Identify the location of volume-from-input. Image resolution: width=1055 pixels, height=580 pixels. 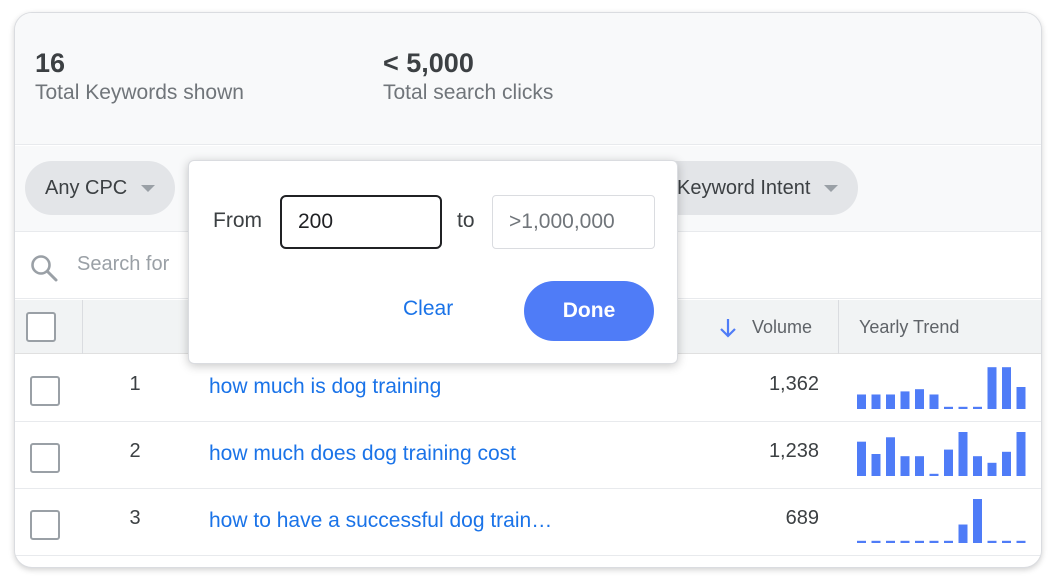
(361, 222).